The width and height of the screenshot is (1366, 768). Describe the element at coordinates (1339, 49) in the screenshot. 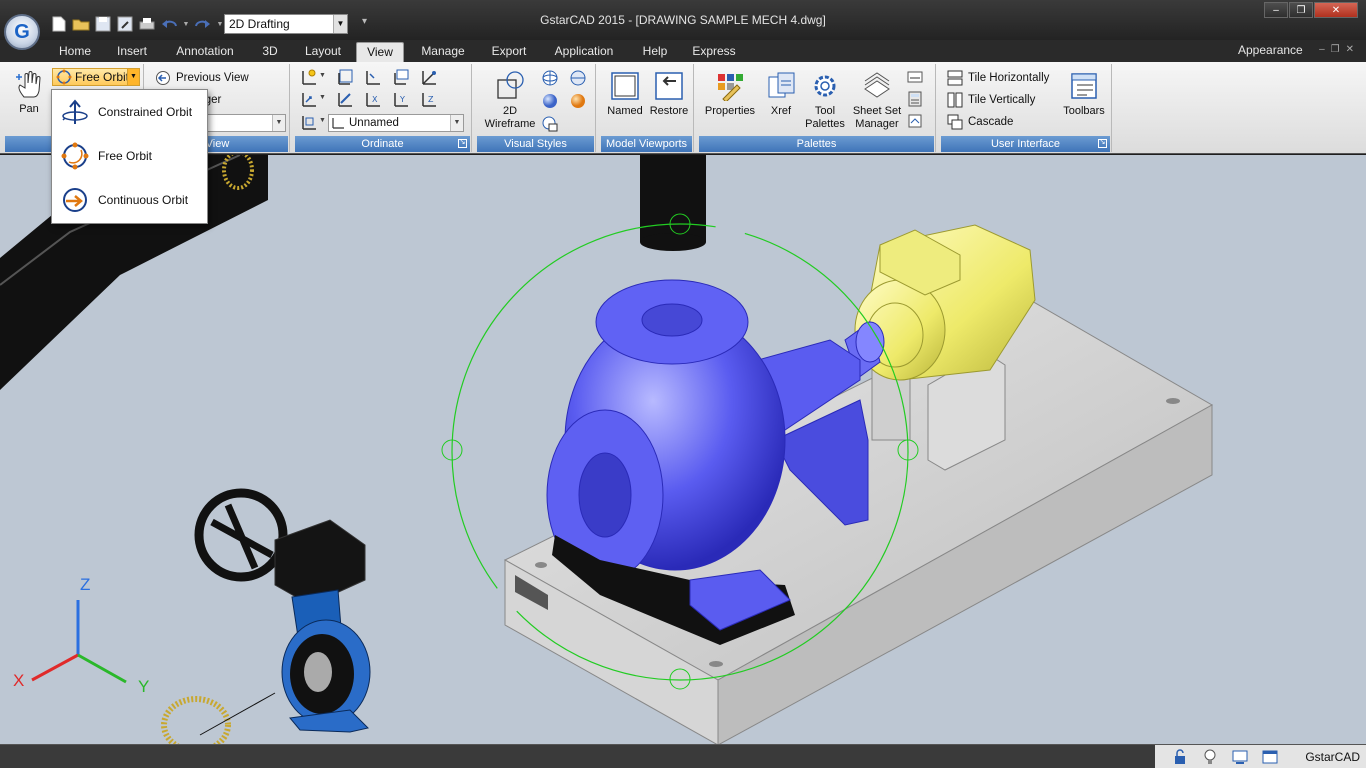

I see `ribbon-window-controls: –❐✕` at that location.